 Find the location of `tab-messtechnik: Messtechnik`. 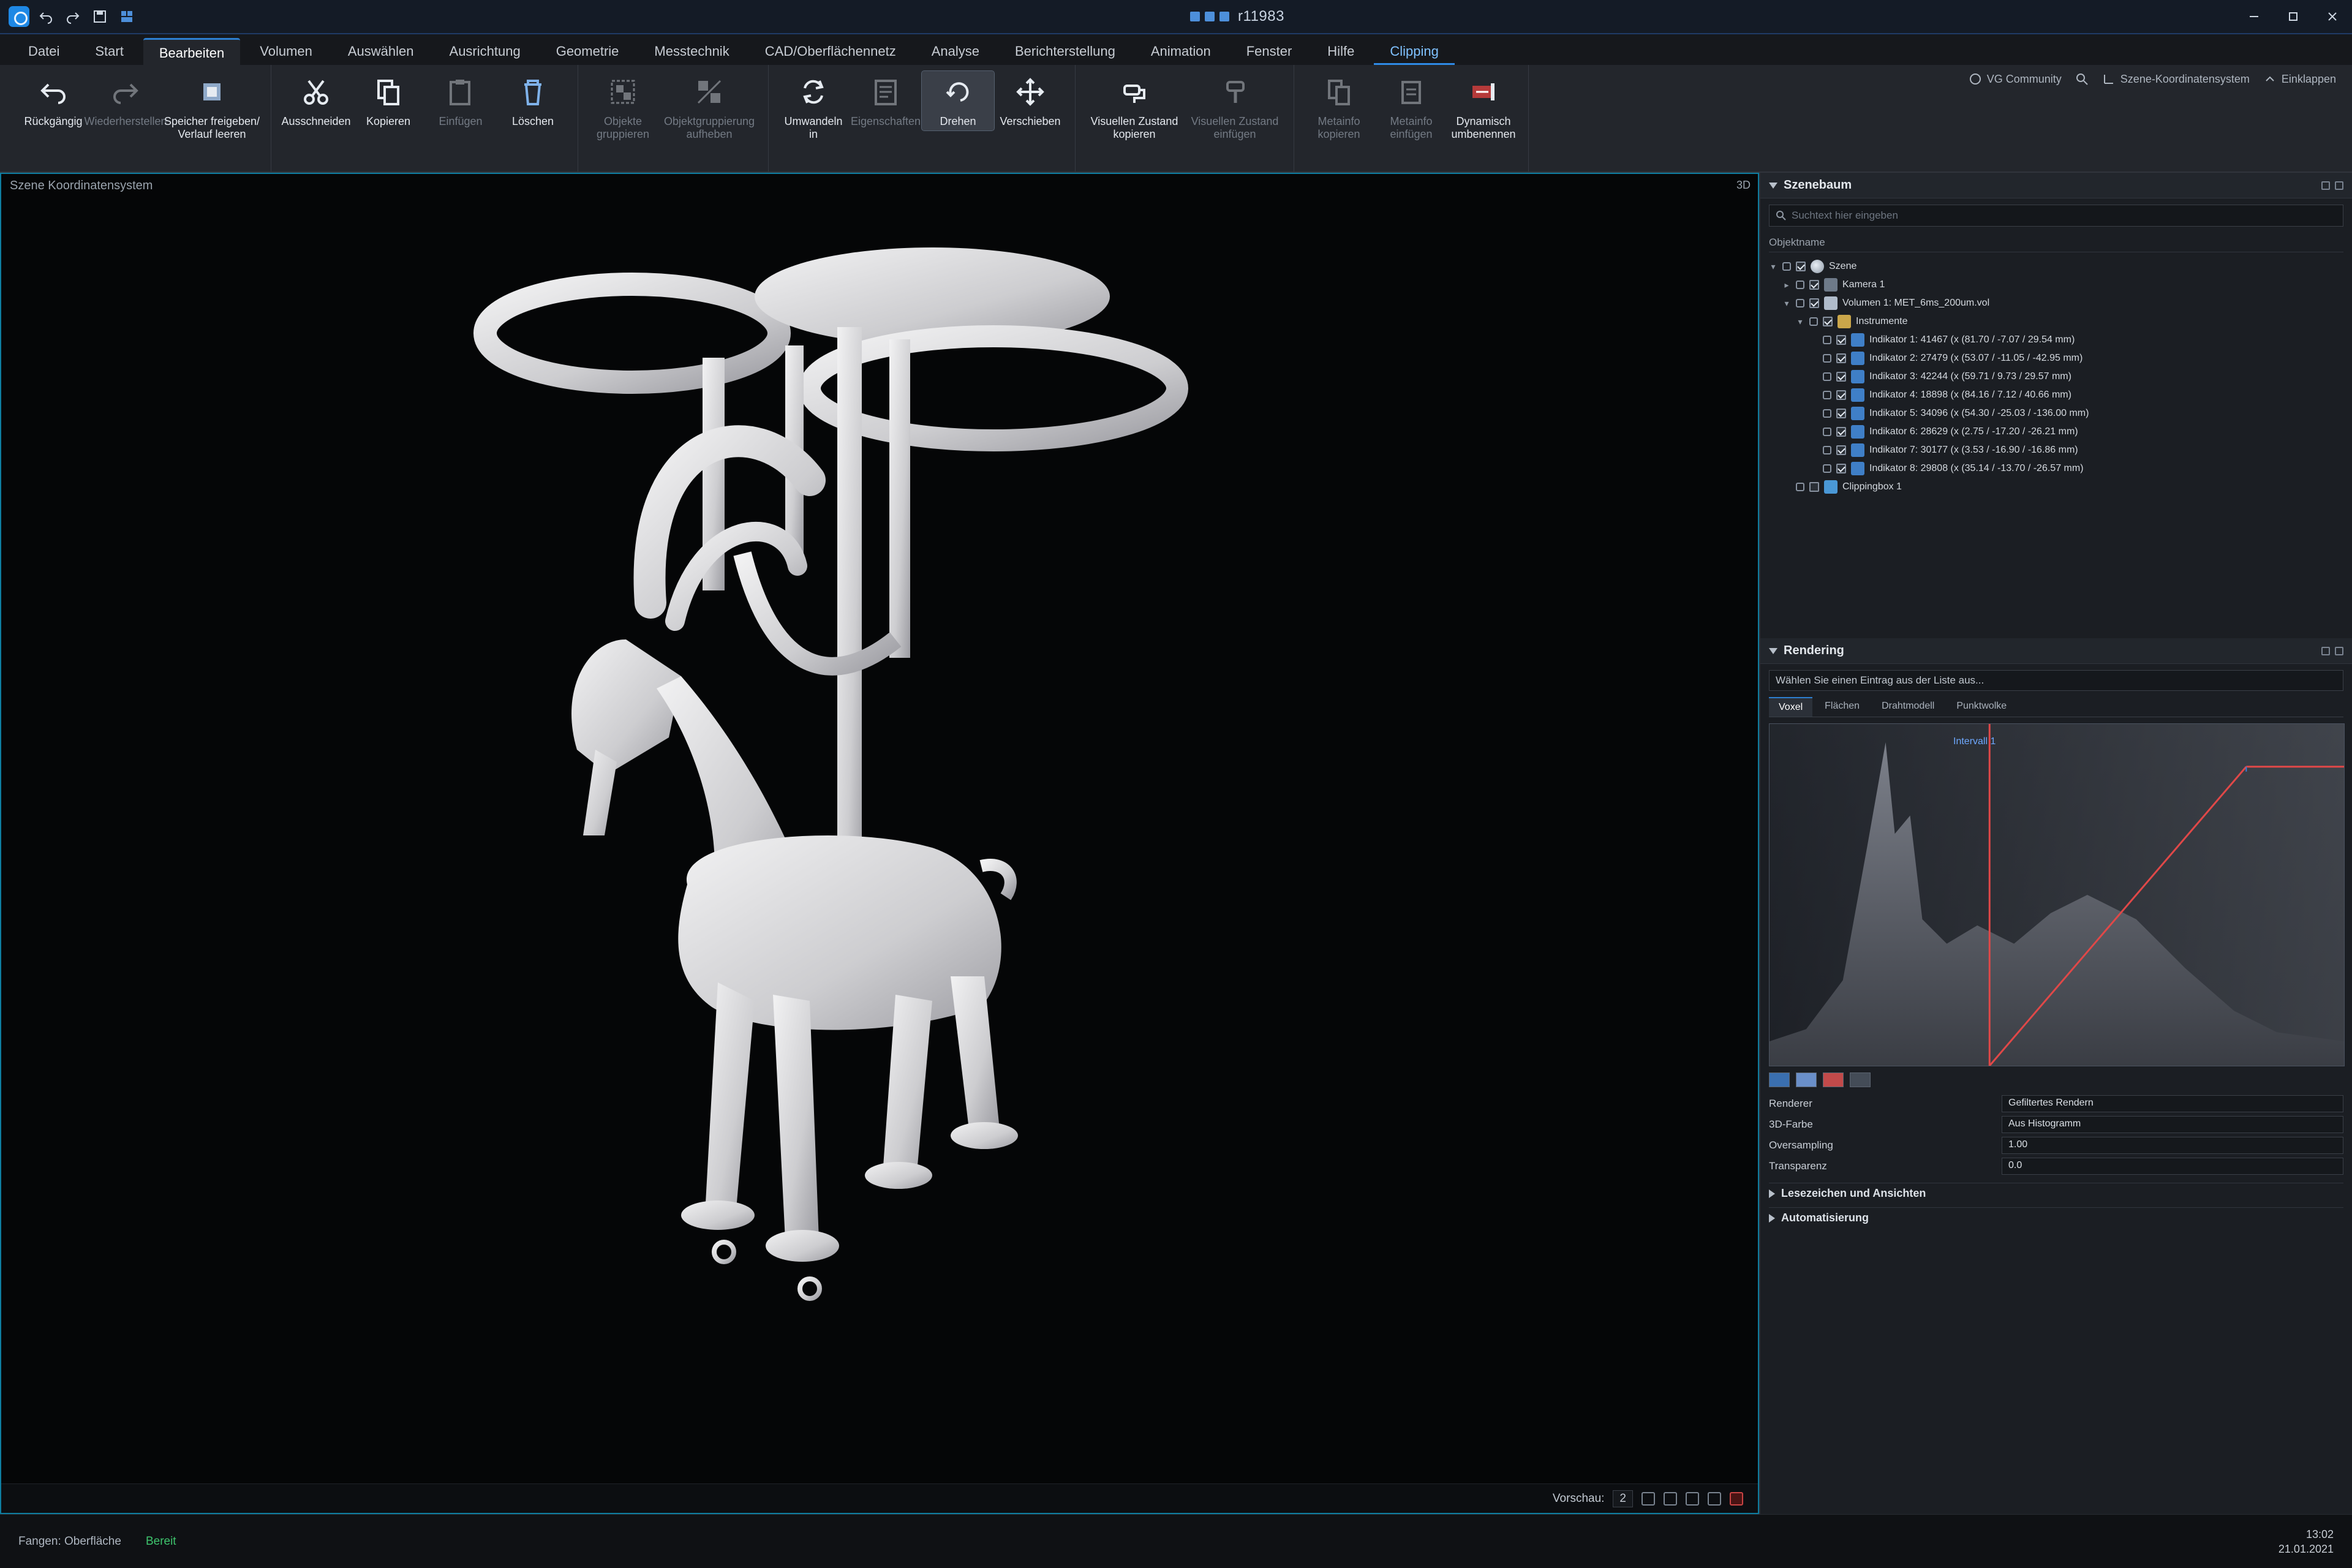

tab-messtechnik: Messtechnik is located at coordinates (691, 51).